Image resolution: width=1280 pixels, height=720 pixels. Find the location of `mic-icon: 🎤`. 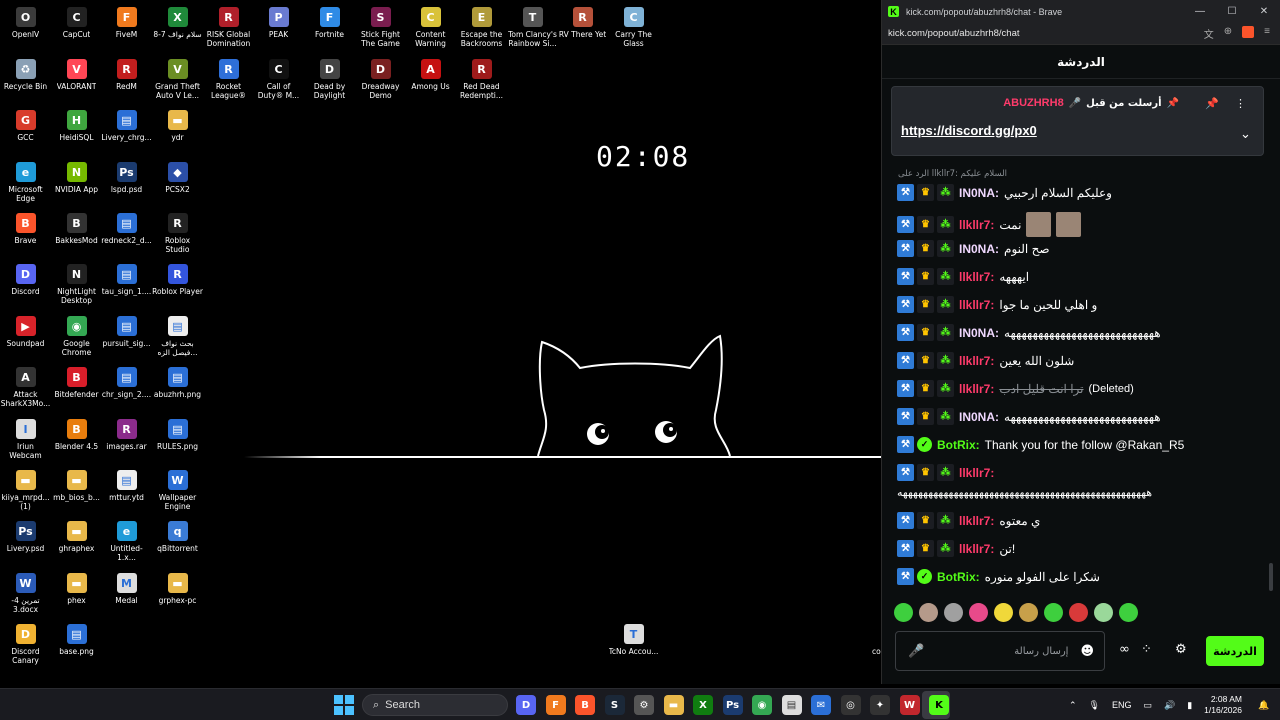

mic-icon: 🎤 is located at coordinates (916, 651).